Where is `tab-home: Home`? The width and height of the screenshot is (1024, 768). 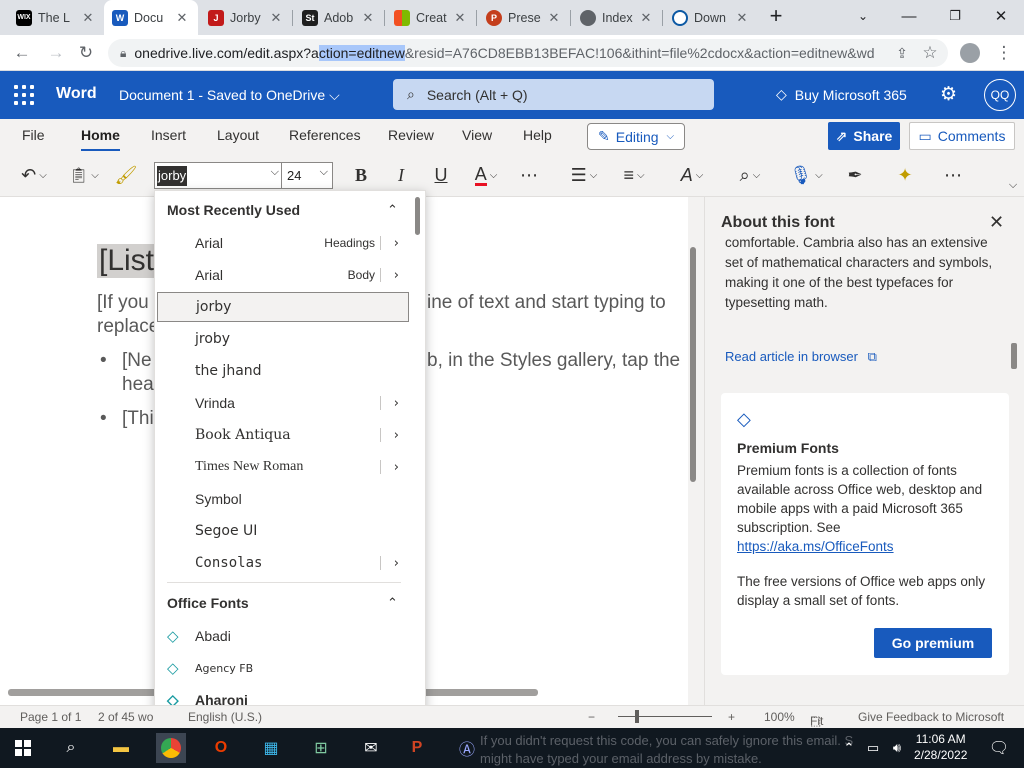 tab-home: Home is located at coordinates (100, 139).